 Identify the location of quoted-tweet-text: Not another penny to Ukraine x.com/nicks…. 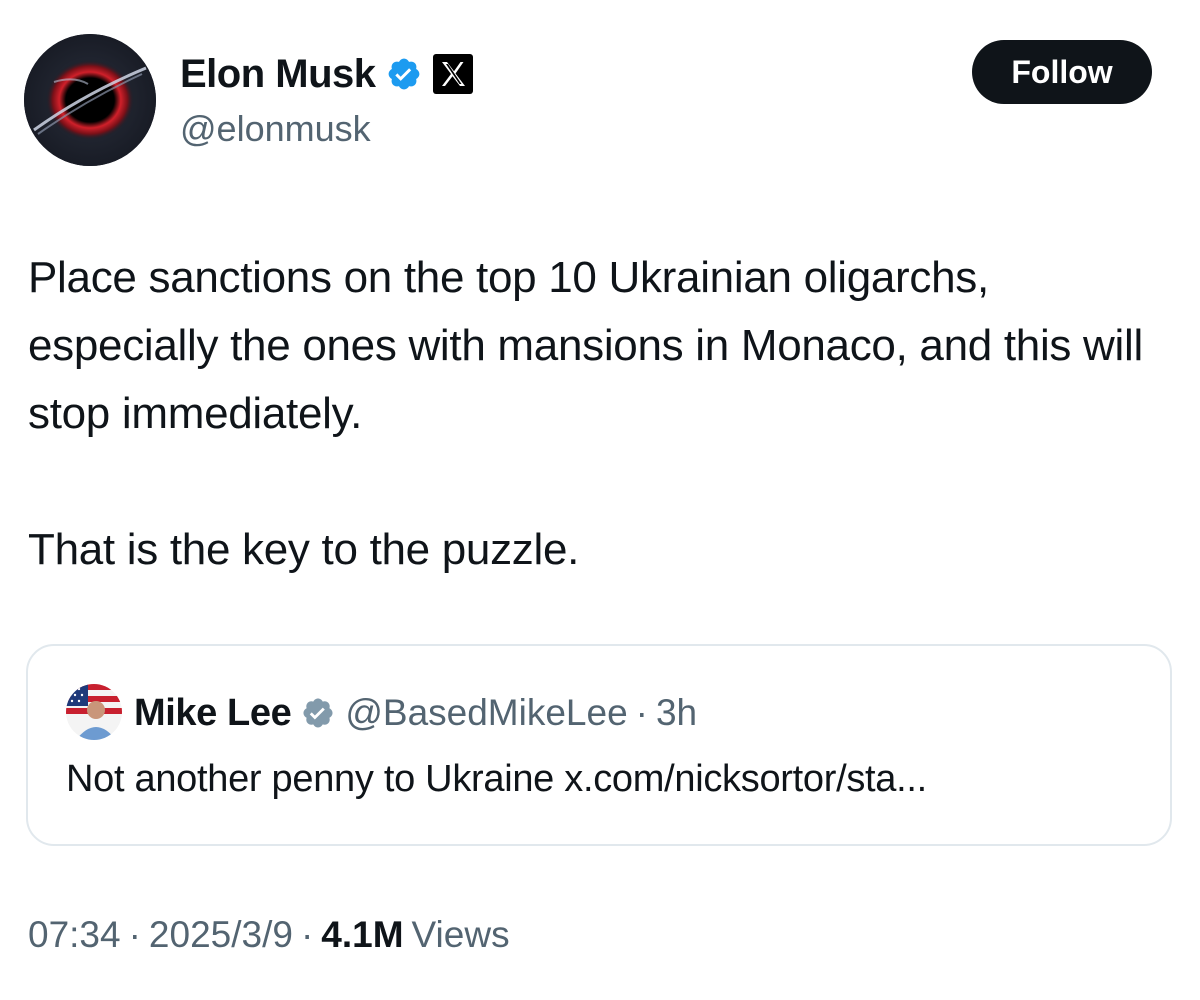
(496, 779).